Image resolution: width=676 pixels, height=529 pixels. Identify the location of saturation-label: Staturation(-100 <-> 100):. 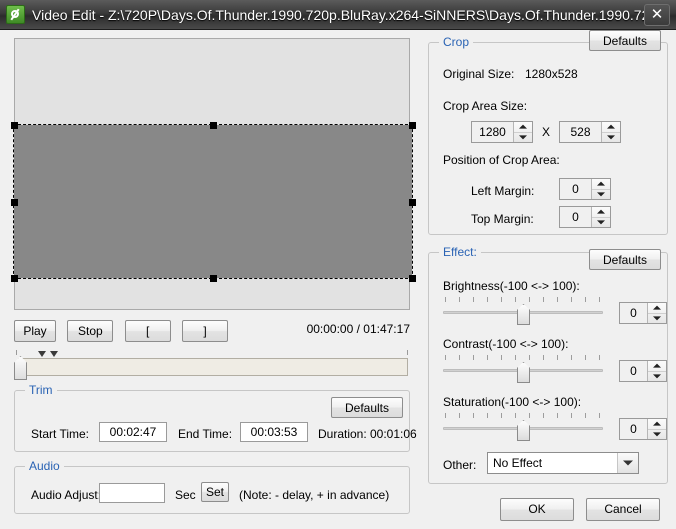
(512, 402).